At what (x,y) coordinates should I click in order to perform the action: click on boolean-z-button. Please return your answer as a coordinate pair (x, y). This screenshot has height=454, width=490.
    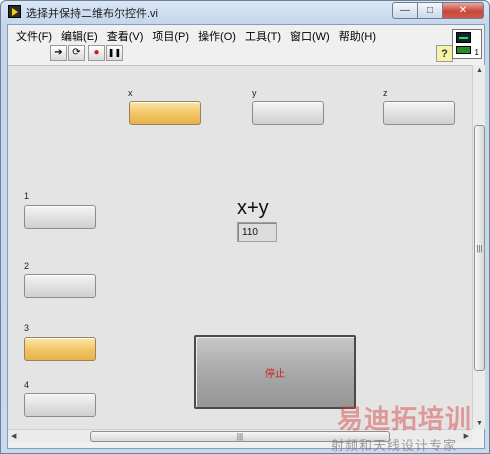
    Looking at the image, I should click on (419, 113).